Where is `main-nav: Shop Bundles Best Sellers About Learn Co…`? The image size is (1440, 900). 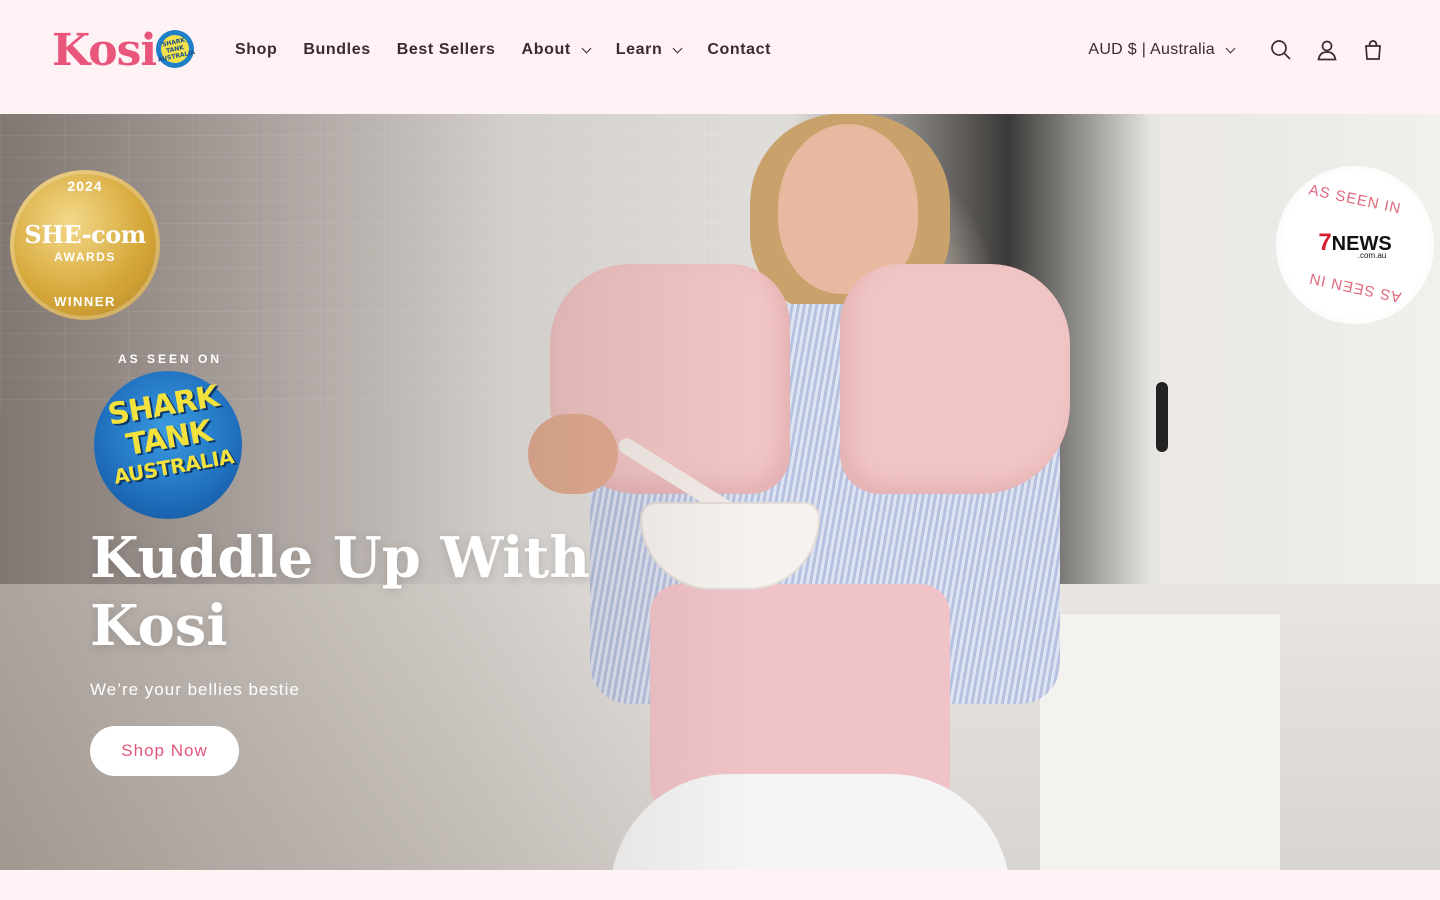 main-nav: Shop Bundles Best Sellers About Learn Co… is located at coordinates (503, 50).